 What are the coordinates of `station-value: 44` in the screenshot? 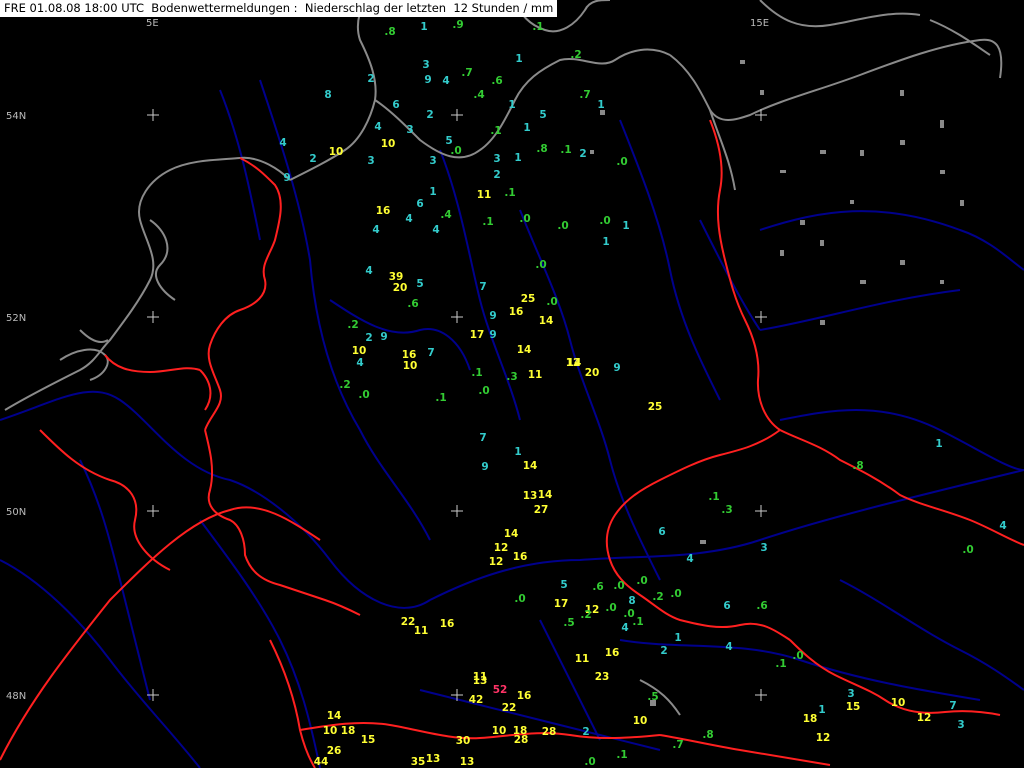 It's located at (321, 762).